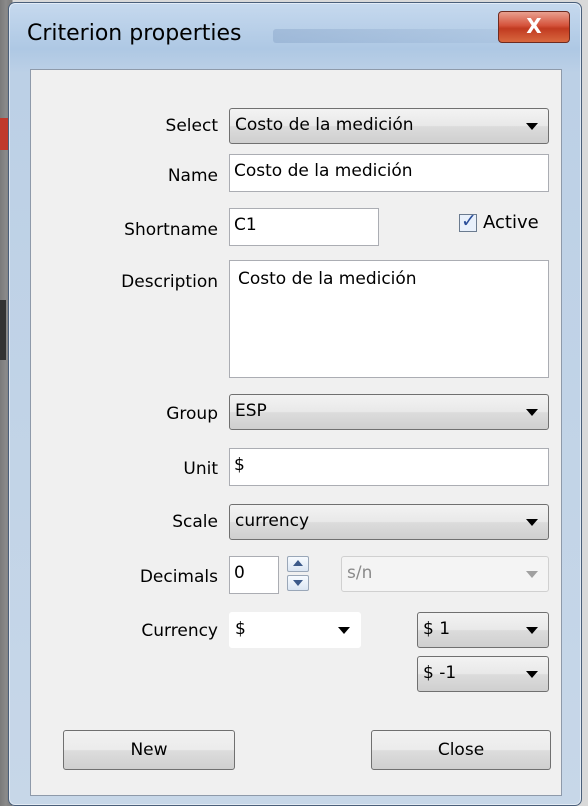 The height and width of the screenshot is (806, 588). I want to click on title-bar: Criterion properties X, so click(295, 34).